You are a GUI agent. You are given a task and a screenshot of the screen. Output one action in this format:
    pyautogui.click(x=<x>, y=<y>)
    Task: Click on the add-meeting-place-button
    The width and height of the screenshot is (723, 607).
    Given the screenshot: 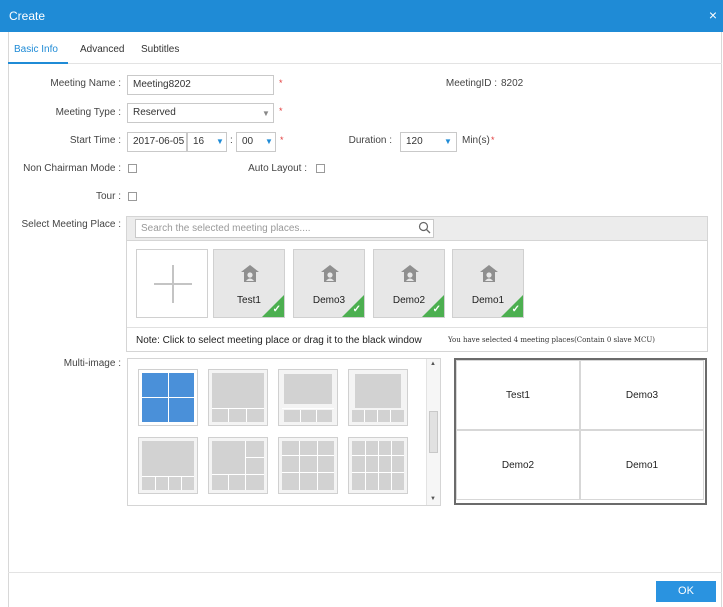 What is the action you would take?
    pyautogui.click(x=172, y=283)
    